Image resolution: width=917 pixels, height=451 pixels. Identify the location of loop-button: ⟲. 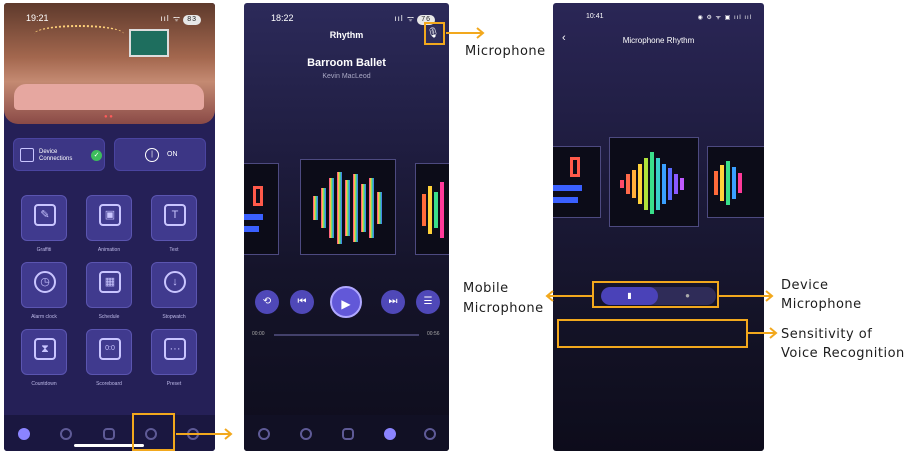
(267, 302).